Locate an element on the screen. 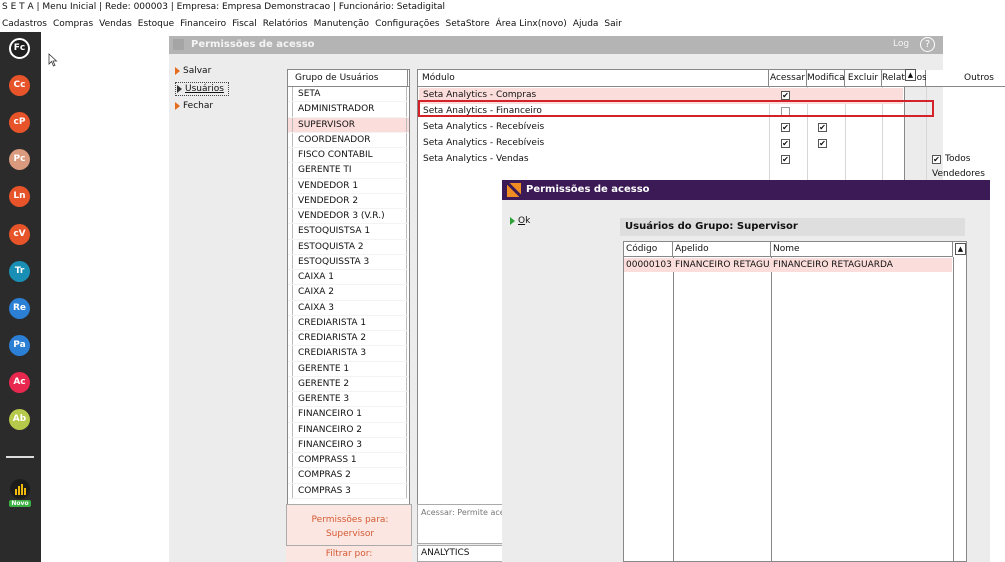 This screenshot has height=562, width=1005. sidebar-separator is located at coordinates (20, 457).